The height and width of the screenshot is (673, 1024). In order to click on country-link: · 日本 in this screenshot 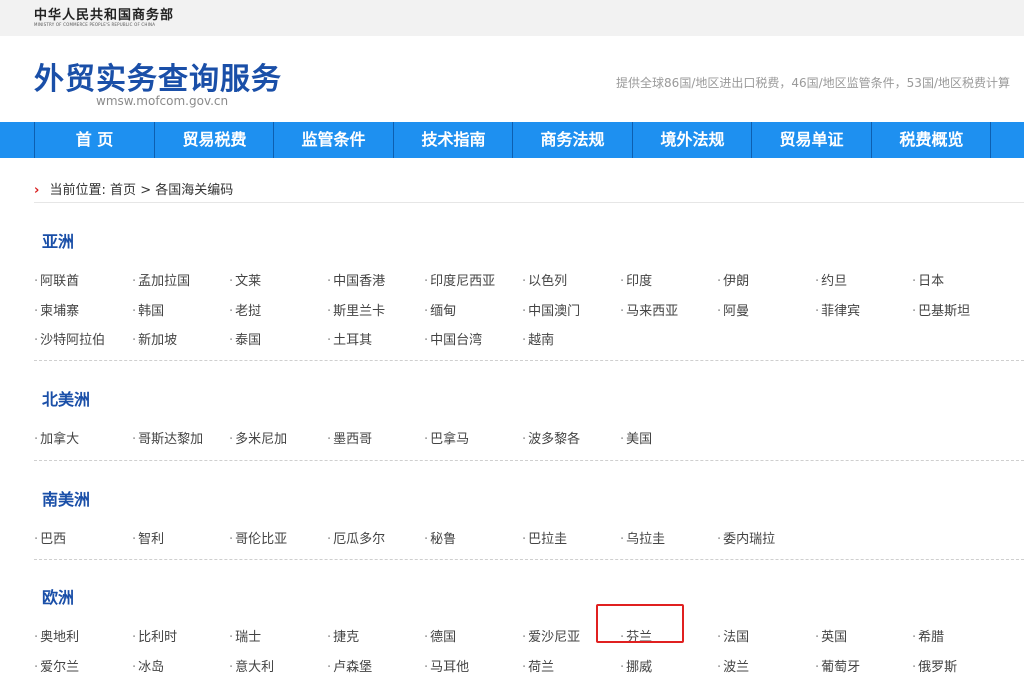, I will do `click(928, 279)`.